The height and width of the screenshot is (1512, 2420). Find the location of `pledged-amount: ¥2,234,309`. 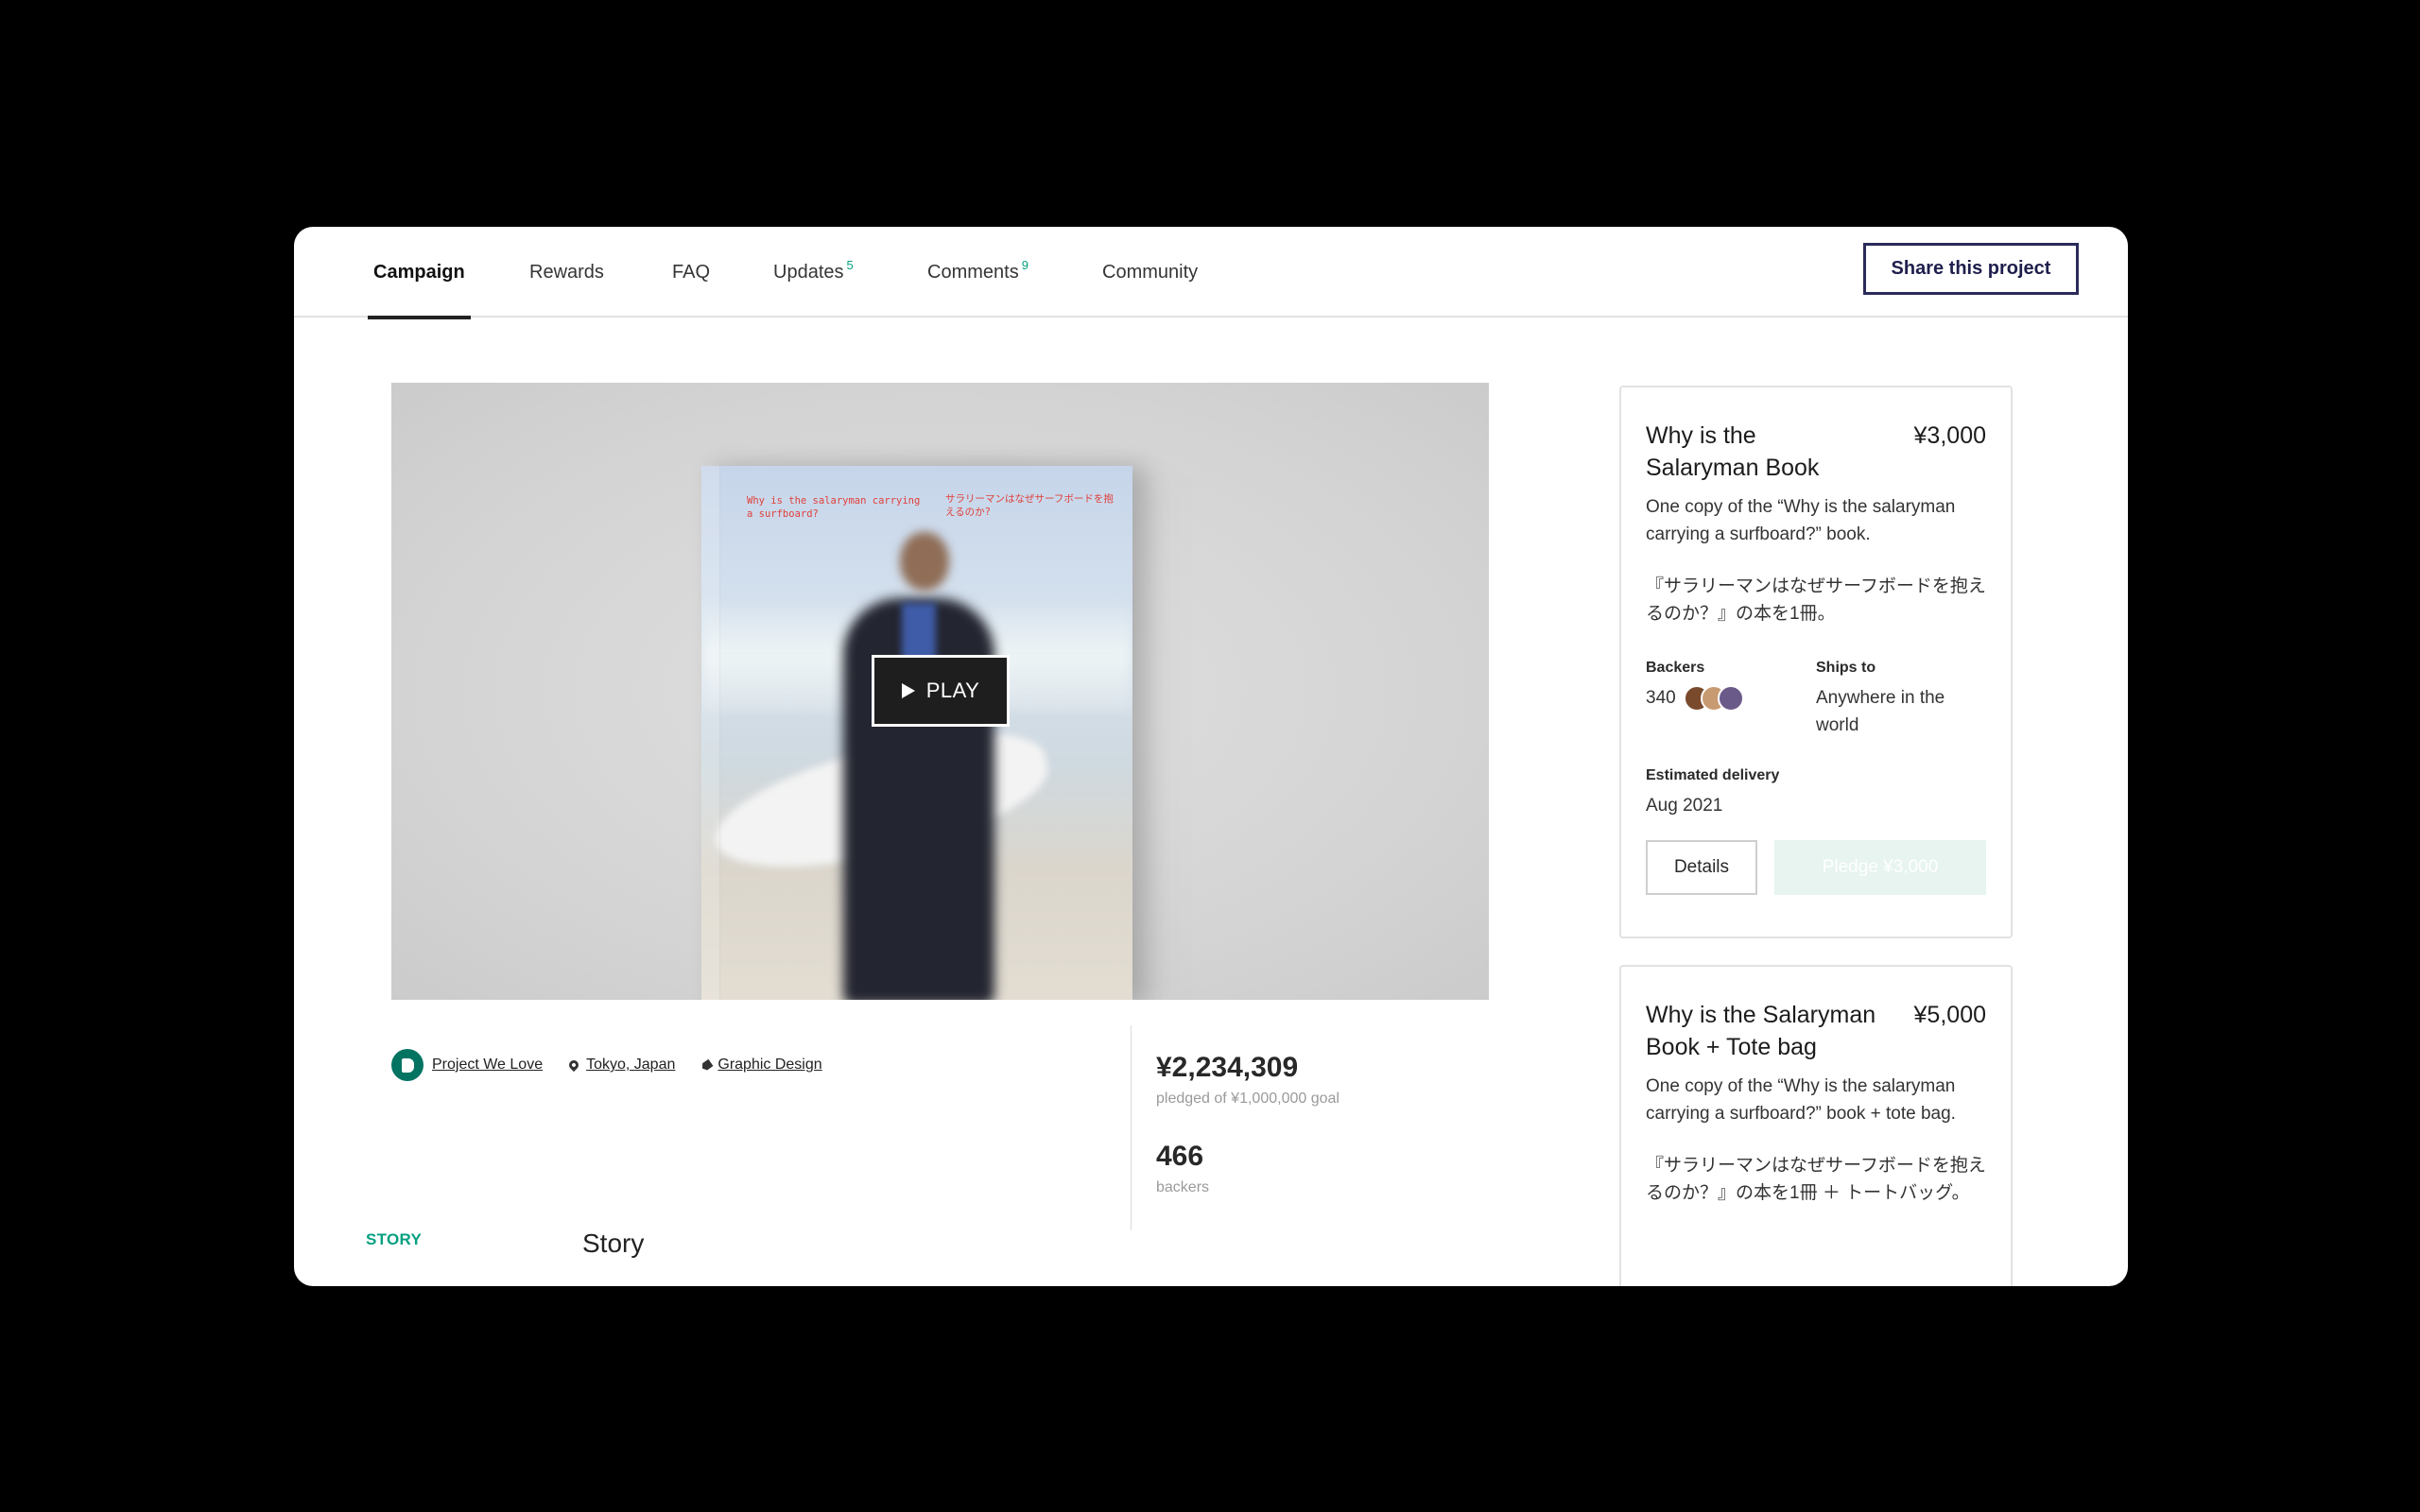

pledged-amount: ¥2,234,309 is located at coordinates (1227, 1067).